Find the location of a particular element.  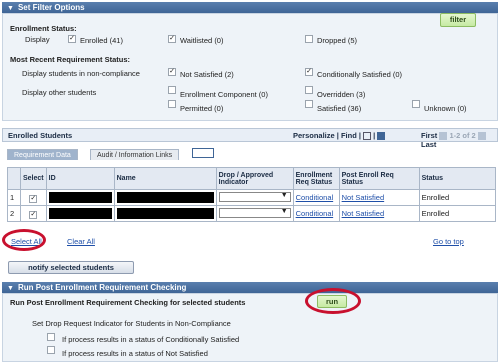

requirement-status-heading: Most Recent Requirement Status: is located at coordinates (70, 59).